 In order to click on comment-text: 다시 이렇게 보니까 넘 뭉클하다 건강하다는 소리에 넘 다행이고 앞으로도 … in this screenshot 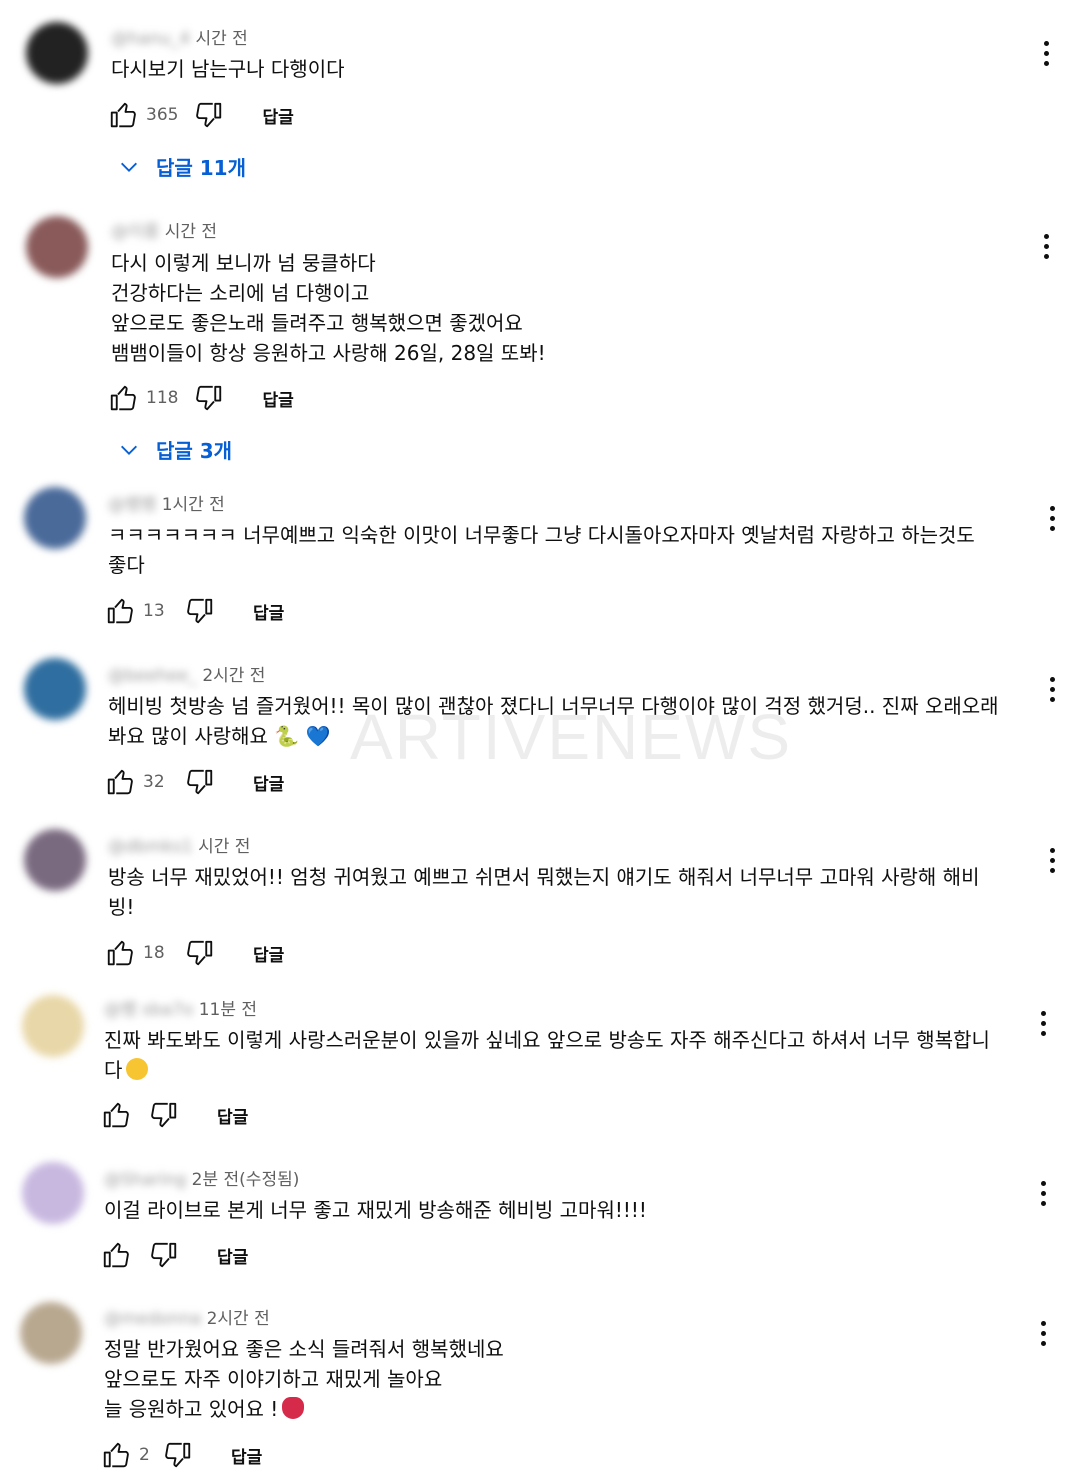, I will do `click(328, 308)`.